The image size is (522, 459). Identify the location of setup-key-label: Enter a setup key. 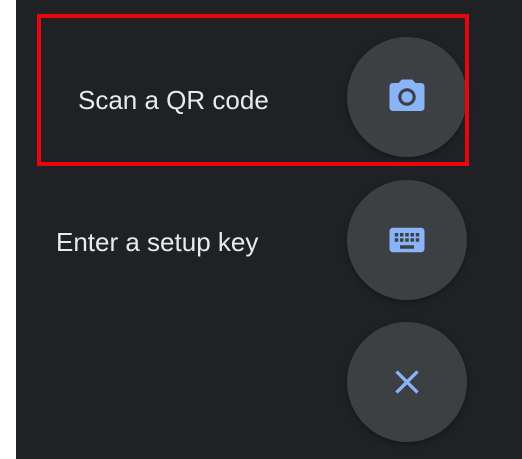
(157, 242).